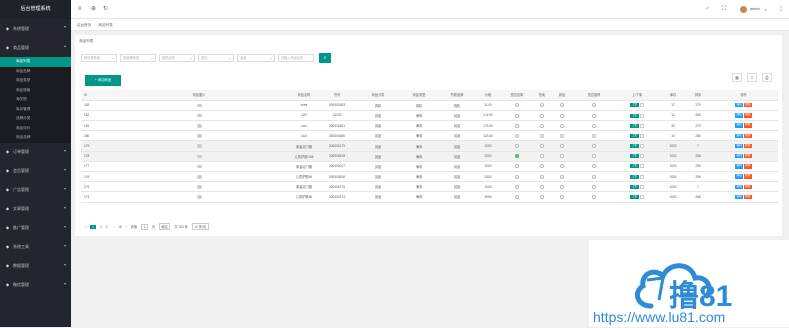 This screenshot has width=789, height=328. Describe the element at coordinates (138, 58) in the screenshot. I see `brand-filter: 按品牌筛选` at that location.